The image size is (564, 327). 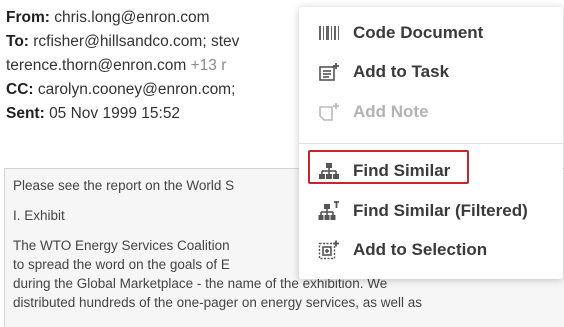 What do you see at coordinates (136, 41) in the screenshot?
I see `to-value: rcfisher@hillsandco.com; stev` at bounding box center [136, 41].